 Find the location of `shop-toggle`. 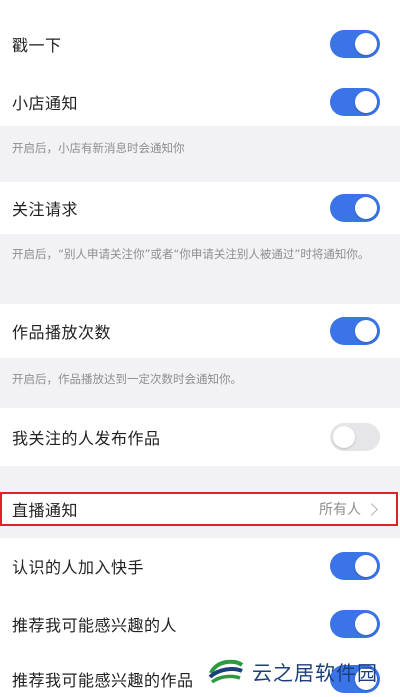

shop-toggle is located at coordinates (355, 102).